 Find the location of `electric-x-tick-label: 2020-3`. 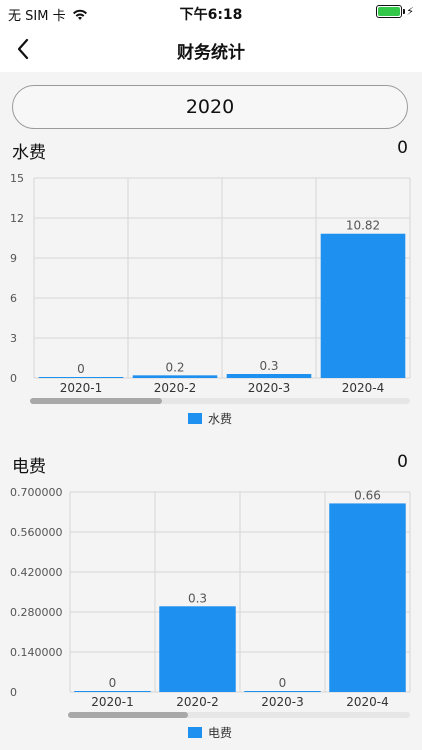

electric-x-tick-label: 2020-3 is located at coordinates (282, 702).